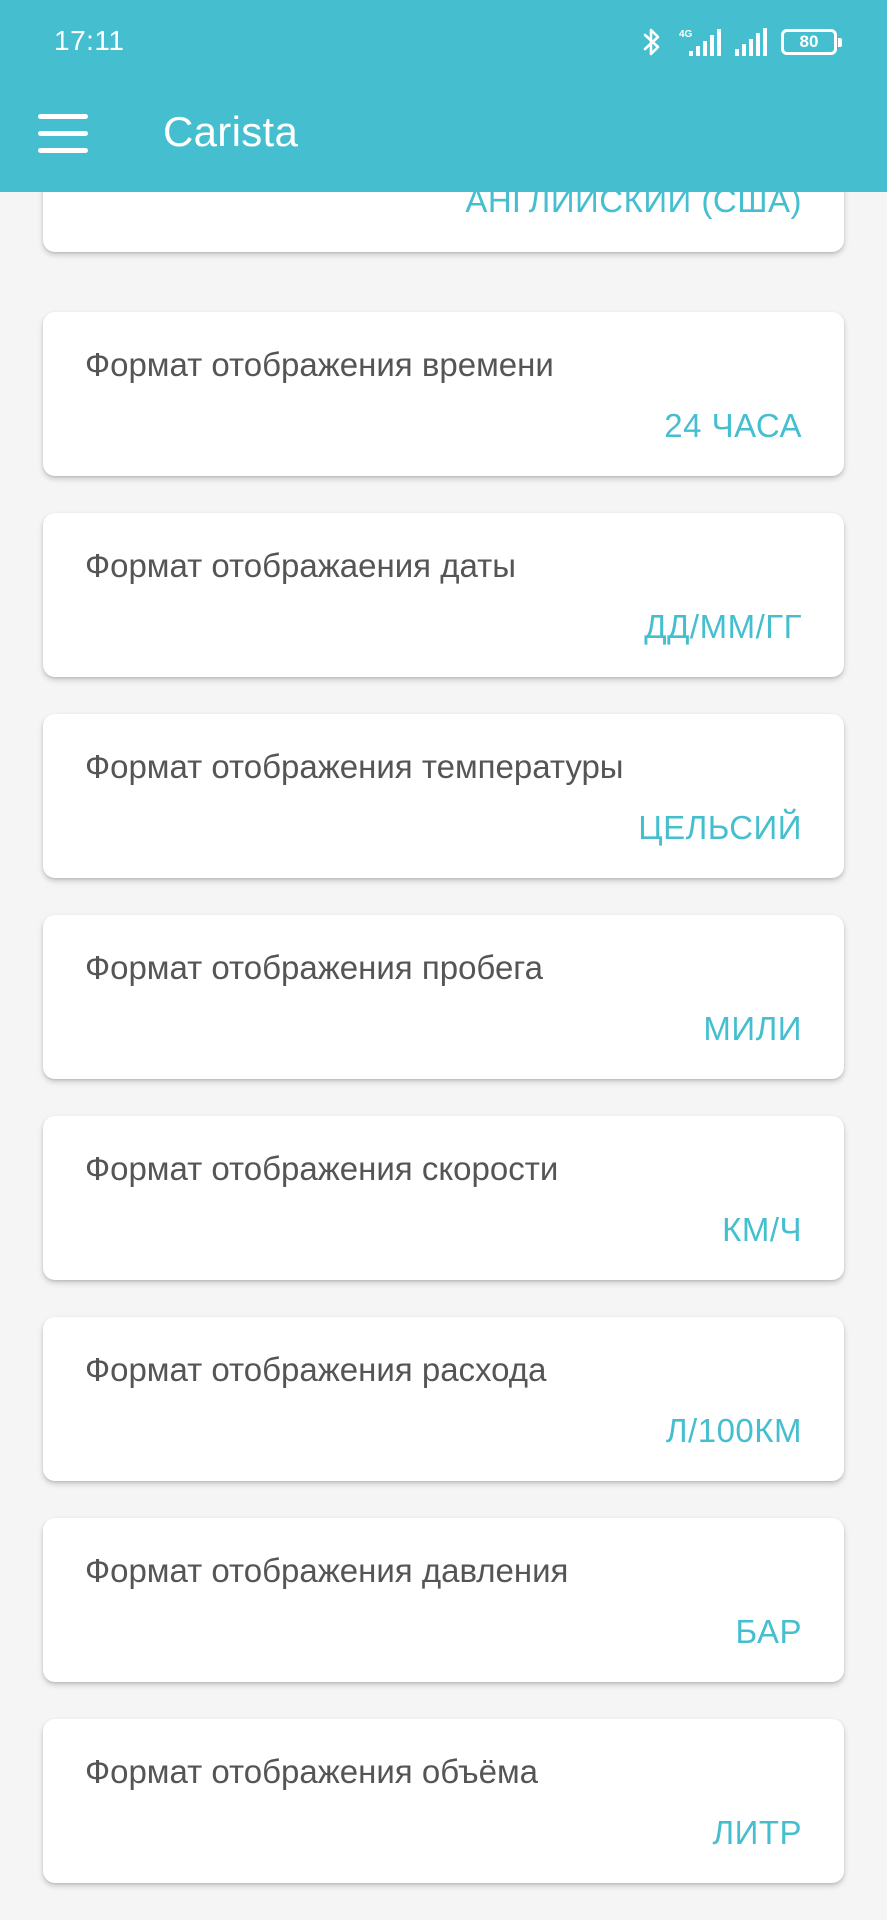 This screenshot has width=887, height=1920. What do you see at coordinates (231, 131) in the screenshot?
I see `app-title: Carista` at bounding box center [231, 131].